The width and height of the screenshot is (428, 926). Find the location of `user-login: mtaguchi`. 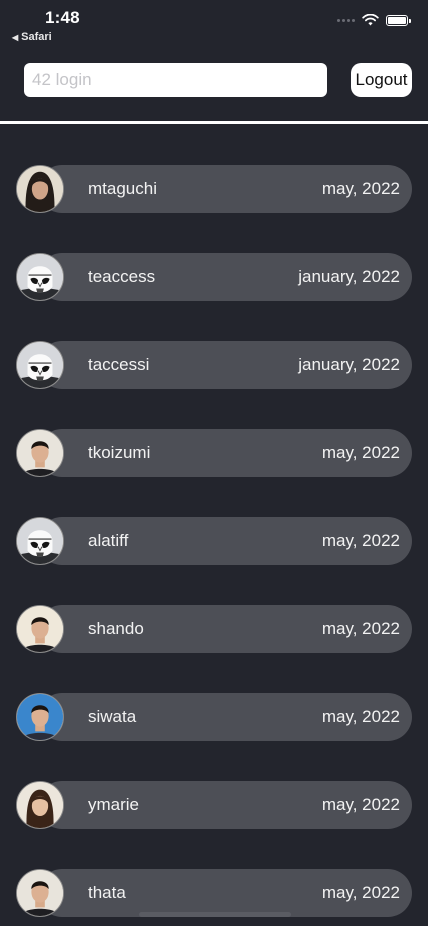

user-login: mtaguchi is located at coordinates (122, 188).